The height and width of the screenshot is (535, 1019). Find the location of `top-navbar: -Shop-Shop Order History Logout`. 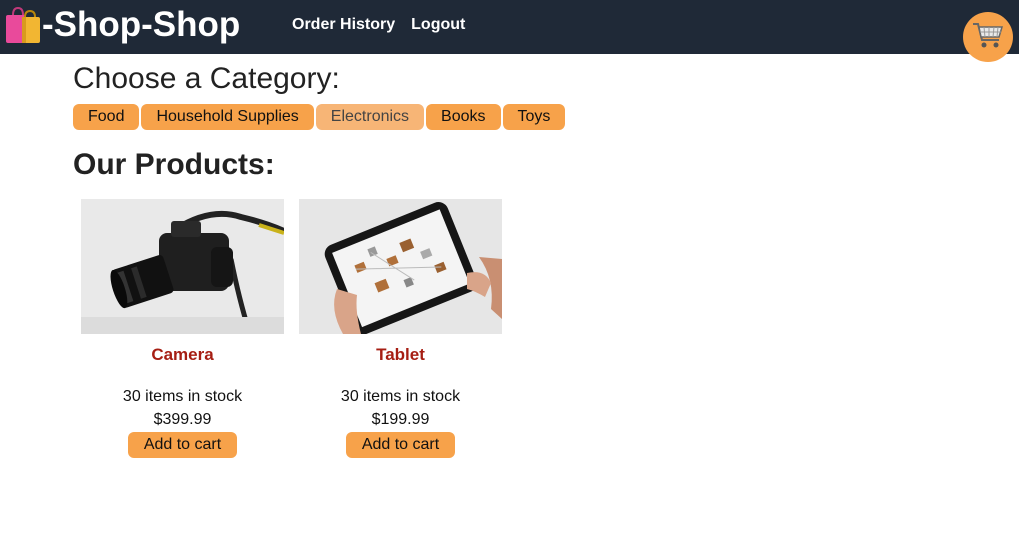

top-navbar: -Shop-Shop Order History Logout is located at coordinates (509, 31).